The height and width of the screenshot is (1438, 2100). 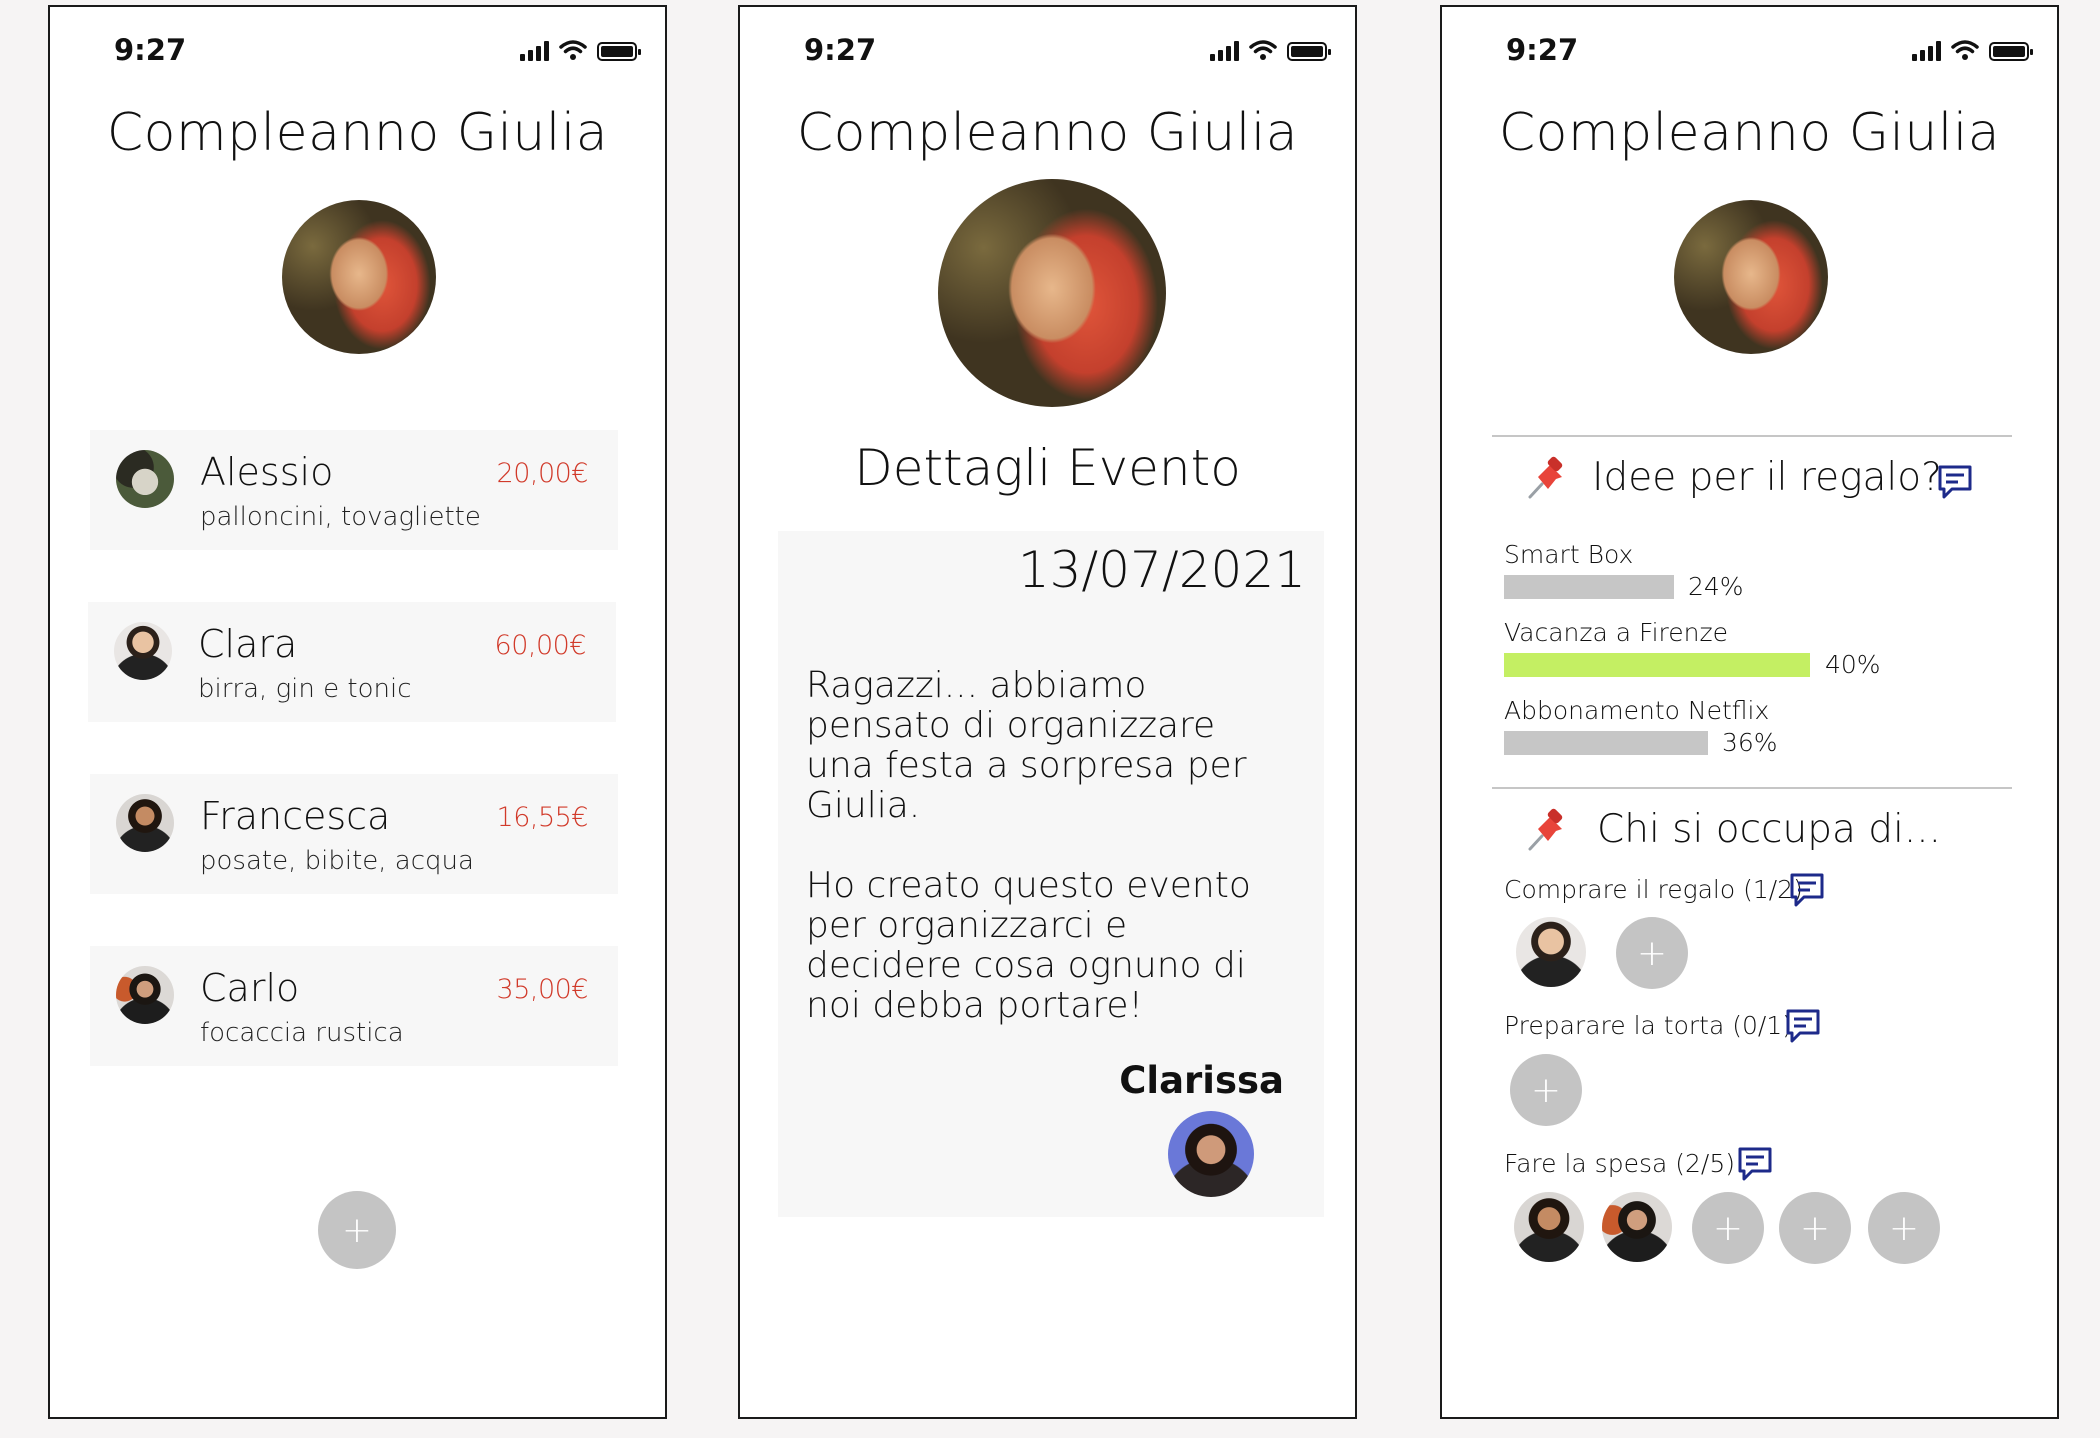 What do you see at coordinates (1716, 586) in the screenshot?
I see `poll-percentage: 24%` at bounding box center [1716, 586].